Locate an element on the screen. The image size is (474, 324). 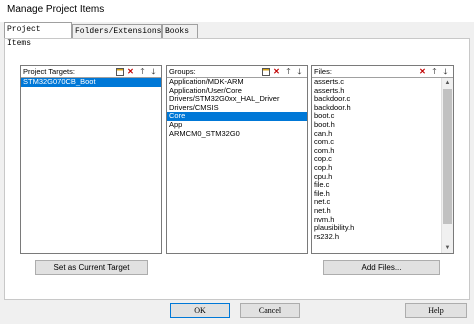
list-item: ARMCM0_STM32G0 is located at coordinates (237, 134).